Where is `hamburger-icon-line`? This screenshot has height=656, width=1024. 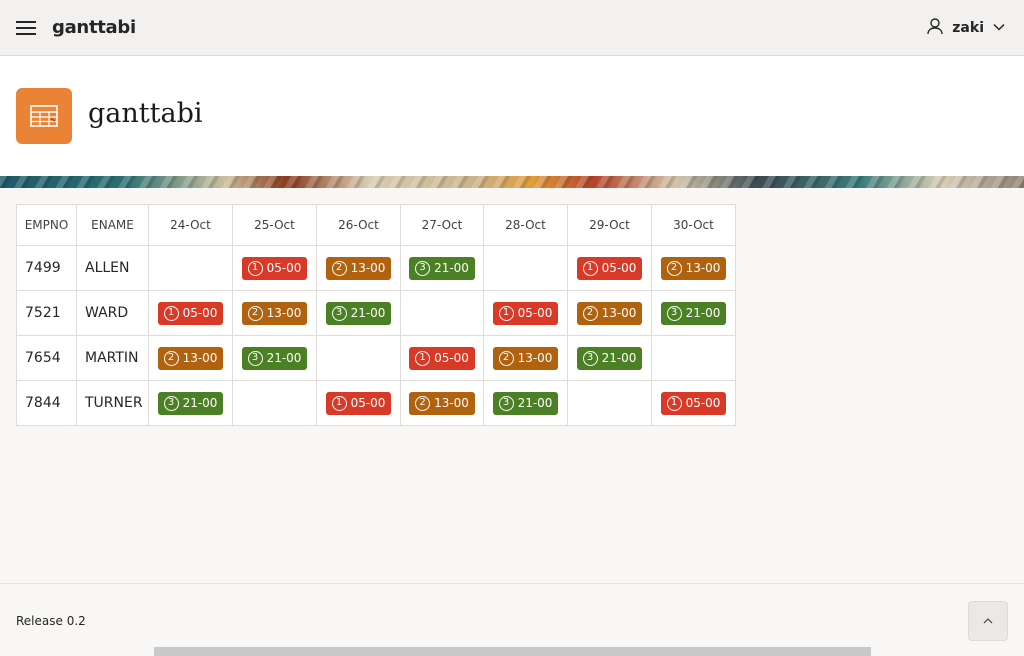 hamburger-icon-line is located at coordinates (26, 28).